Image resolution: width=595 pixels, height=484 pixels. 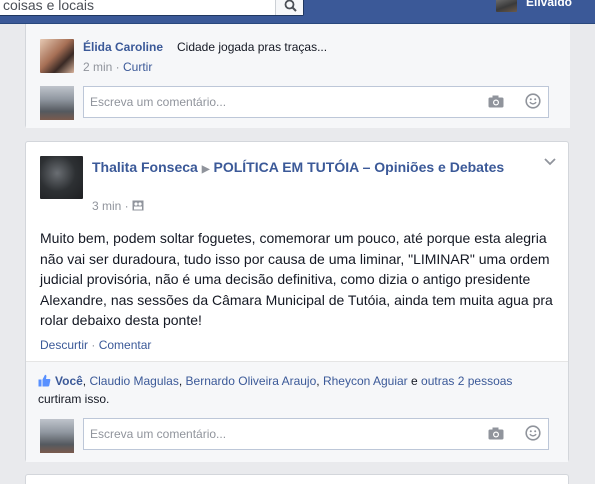 I want to click on search-icon, so click(x=290, y=6).